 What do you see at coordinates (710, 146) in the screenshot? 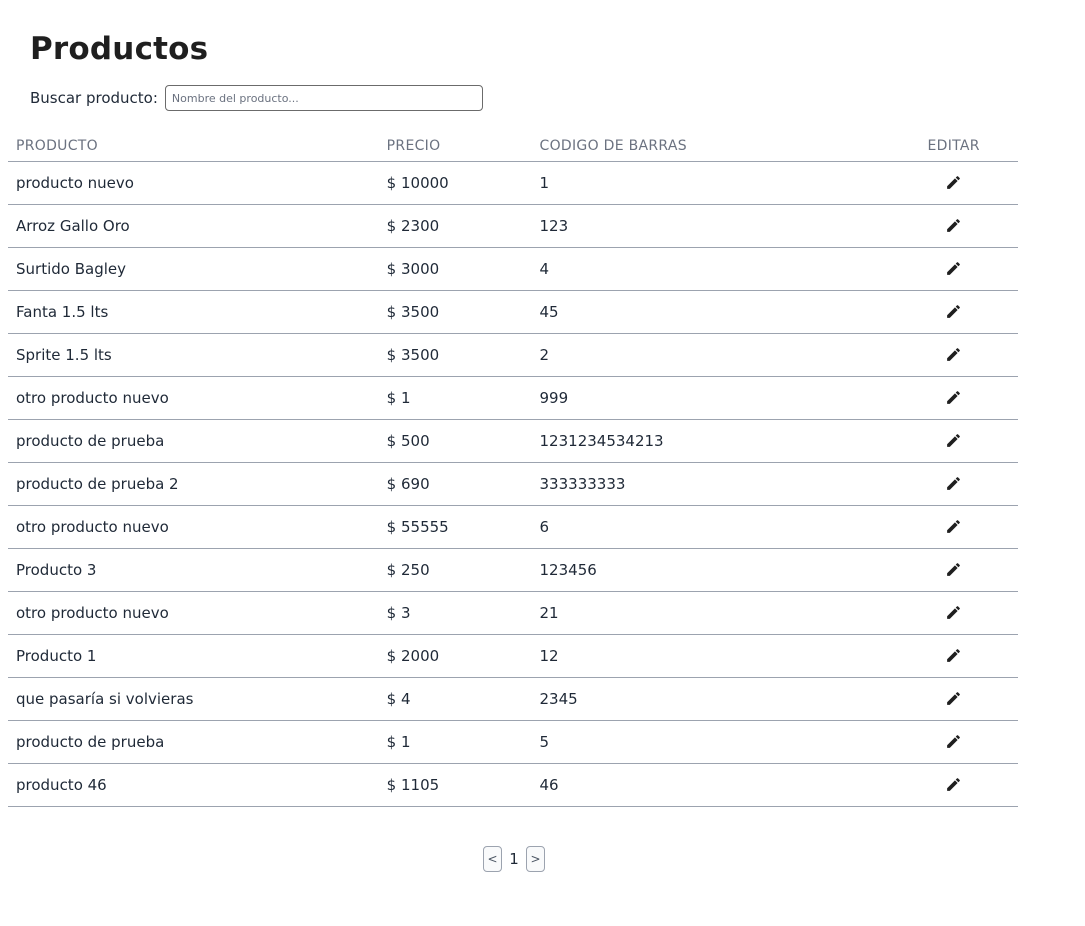
I see `column-header-barcode: CODIGO DE BARRAS` at bounding box center [710, 146].